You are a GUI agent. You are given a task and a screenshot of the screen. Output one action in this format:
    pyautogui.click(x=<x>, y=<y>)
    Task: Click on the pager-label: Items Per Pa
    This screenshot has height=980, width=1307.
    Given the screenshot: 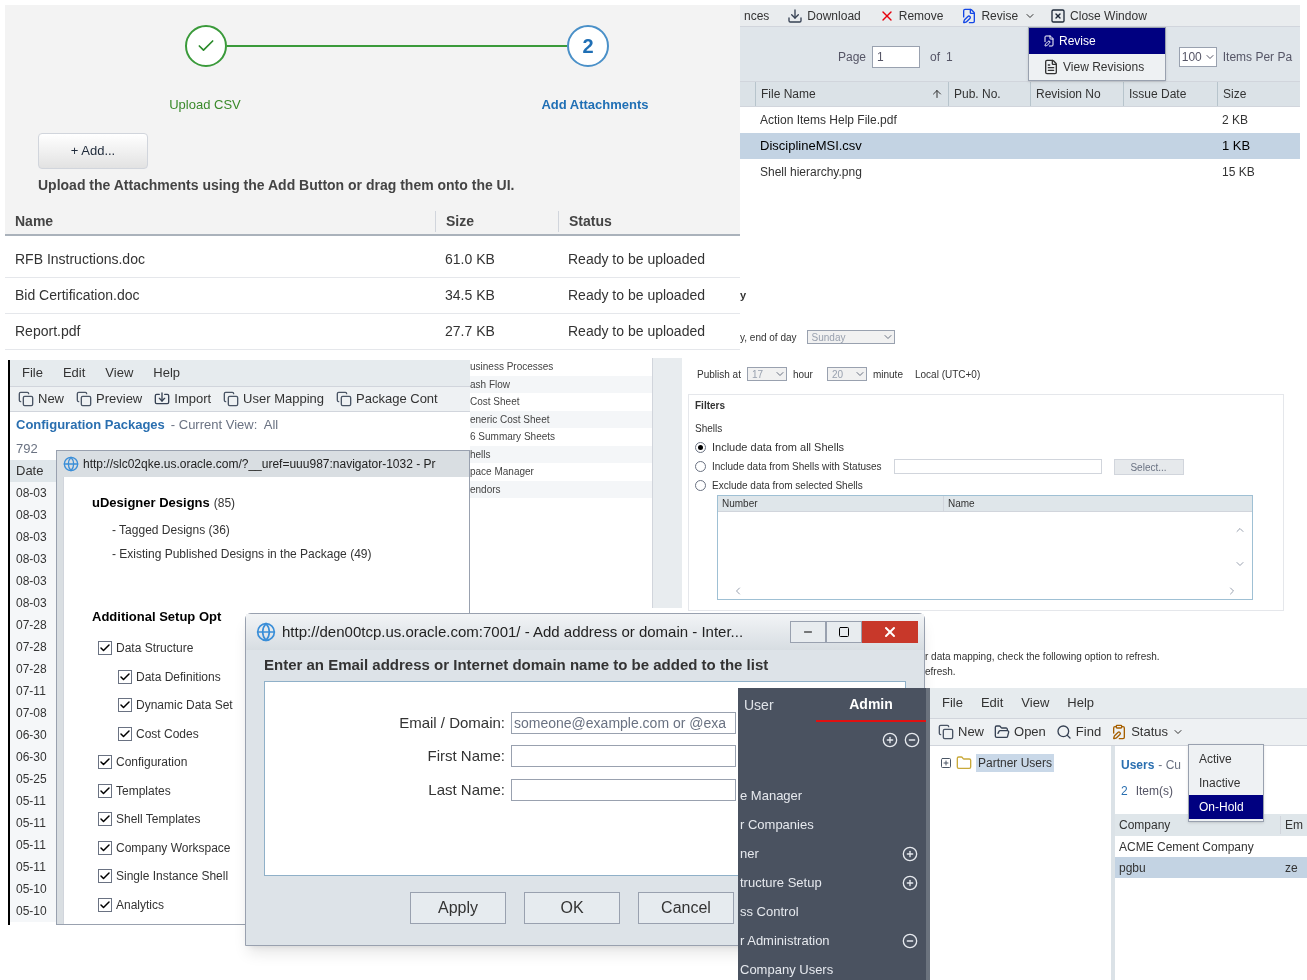 What is the action you would take?
    pyautogui.click(x=1257, y=57)
    